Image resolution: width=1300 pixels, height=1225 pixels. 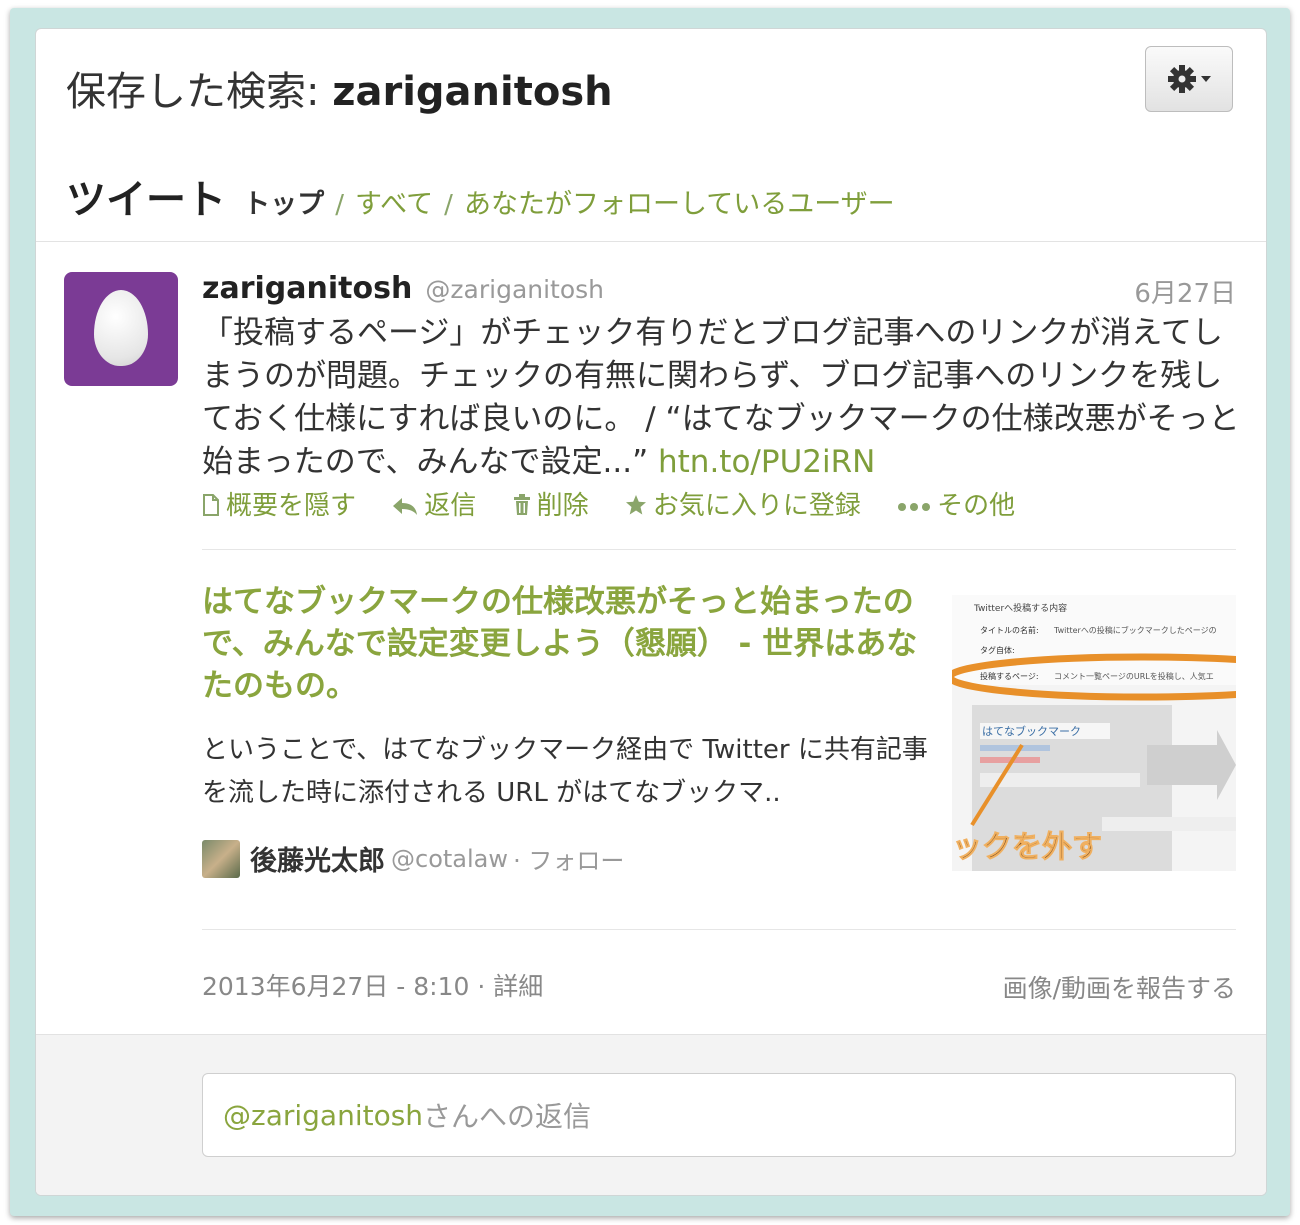 What do you see at coordinates (1020, 608) in the screenshot?
I see `thumb-heading: Twitterへ投稿する内容` at bounding box center [1020, 608].